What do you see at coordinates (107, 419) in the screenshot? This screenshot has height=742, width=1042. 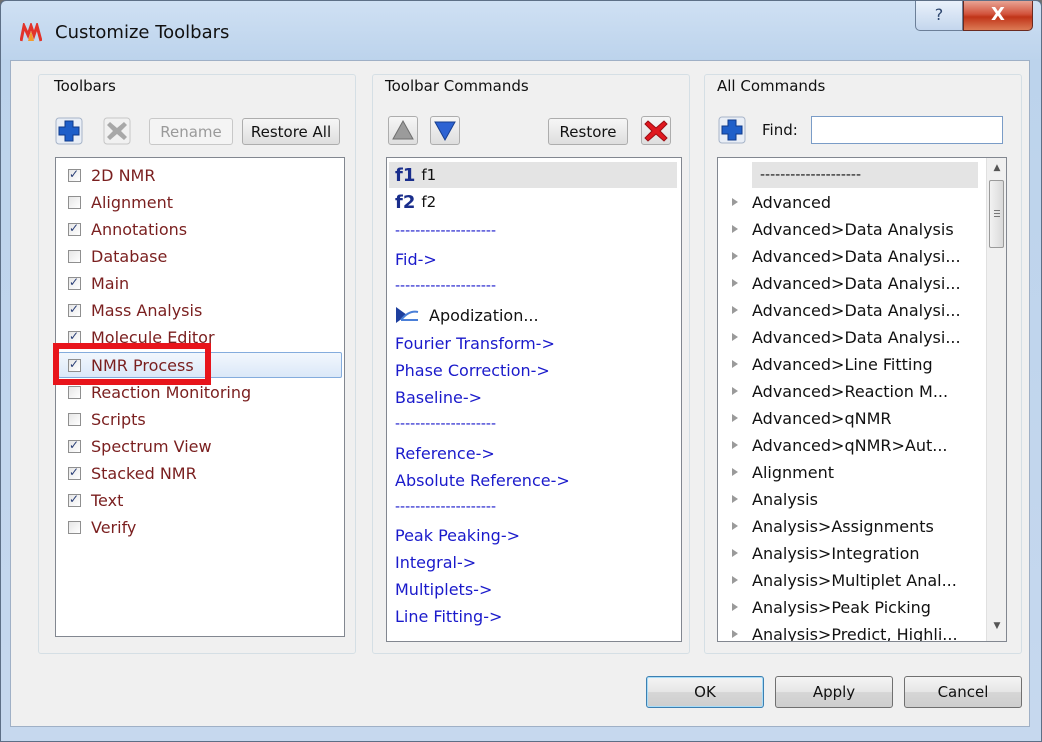 I see `toolbar-item: Scripts` at bounding box center [107, 419].